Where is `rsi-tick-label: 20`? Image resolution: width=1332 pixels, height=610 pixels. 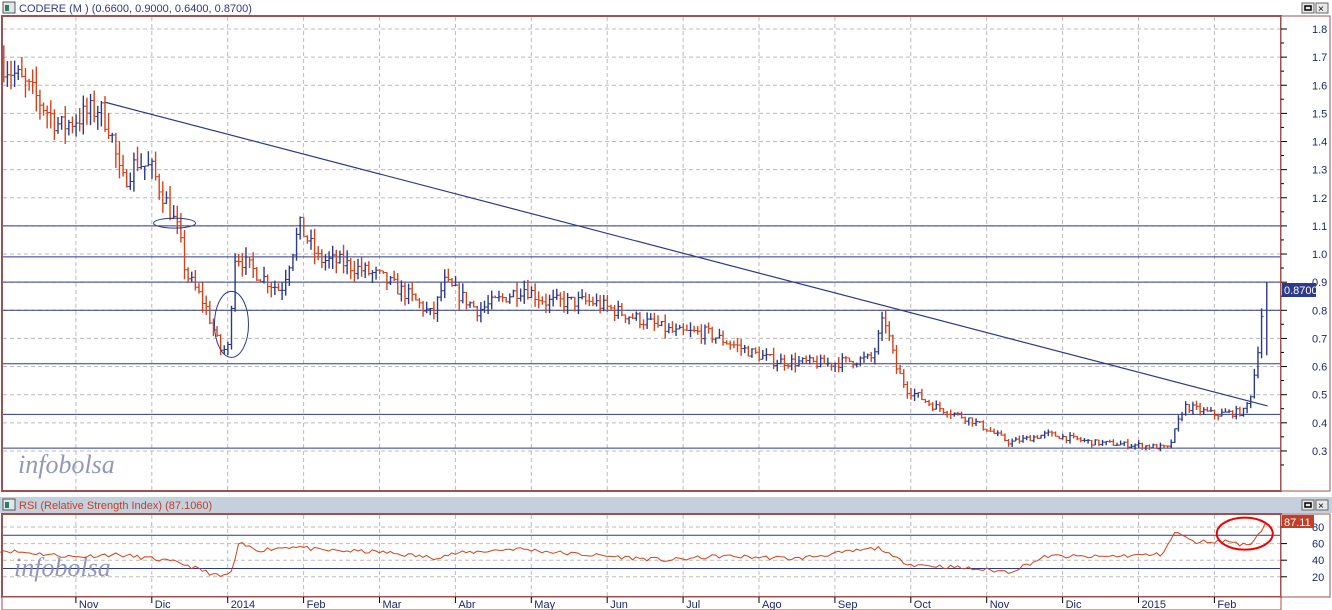 rsi-tick-label: 20 is located at coordinates (1318, 578).